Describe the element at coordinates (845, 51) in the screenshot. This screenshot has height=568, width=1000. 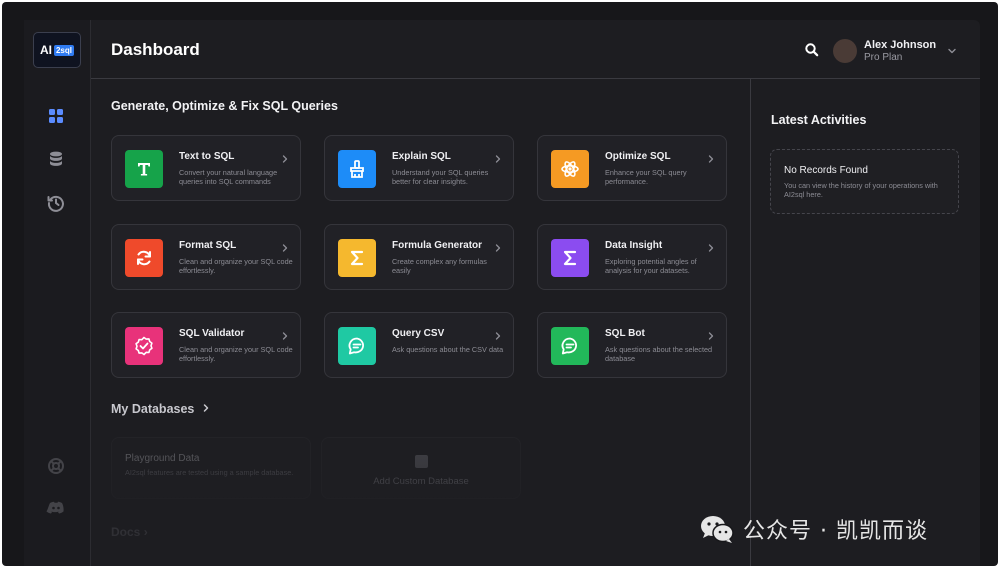
I see `avatar` at that location.